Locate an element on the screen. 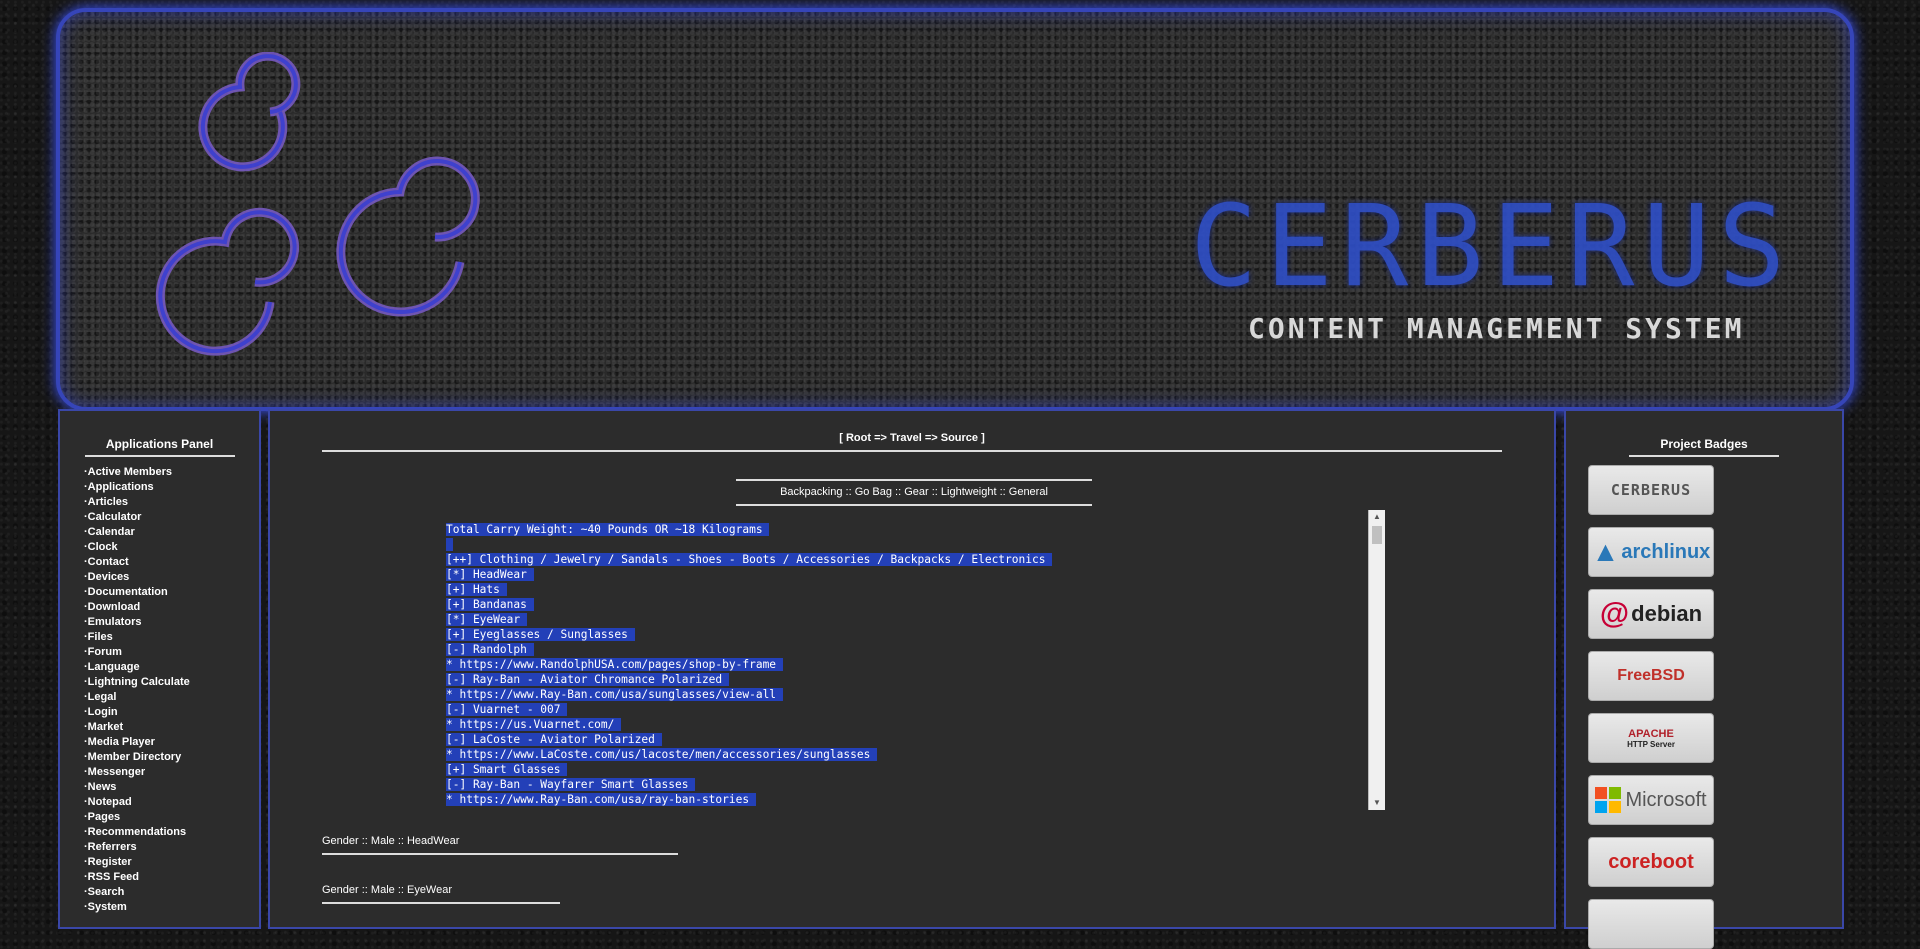  section-heading-eyewear: Gender :: Male :: EyeWear is located at coordinates (441, 894).